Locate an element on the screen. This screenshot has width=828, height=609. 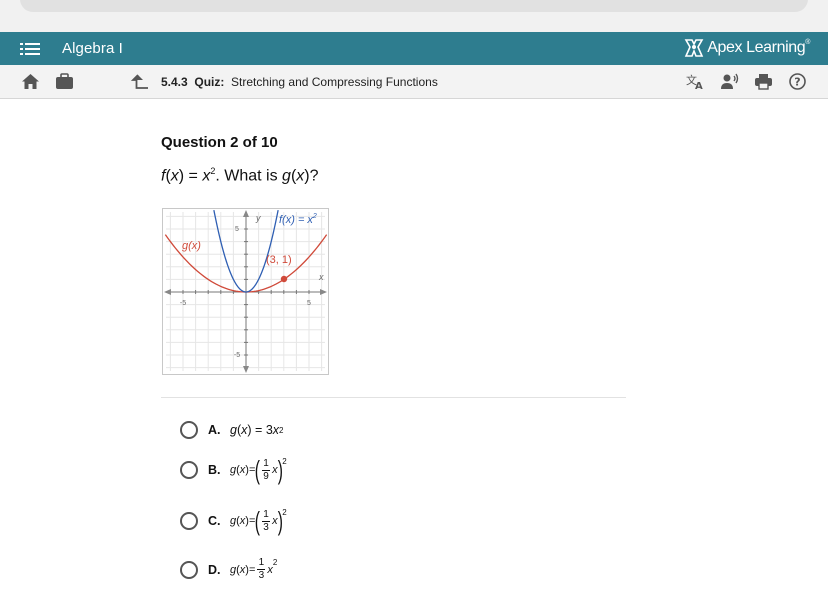
choice-c-expression: g(x) = ( 13x ) 2 is located at coordinates (258, 521).